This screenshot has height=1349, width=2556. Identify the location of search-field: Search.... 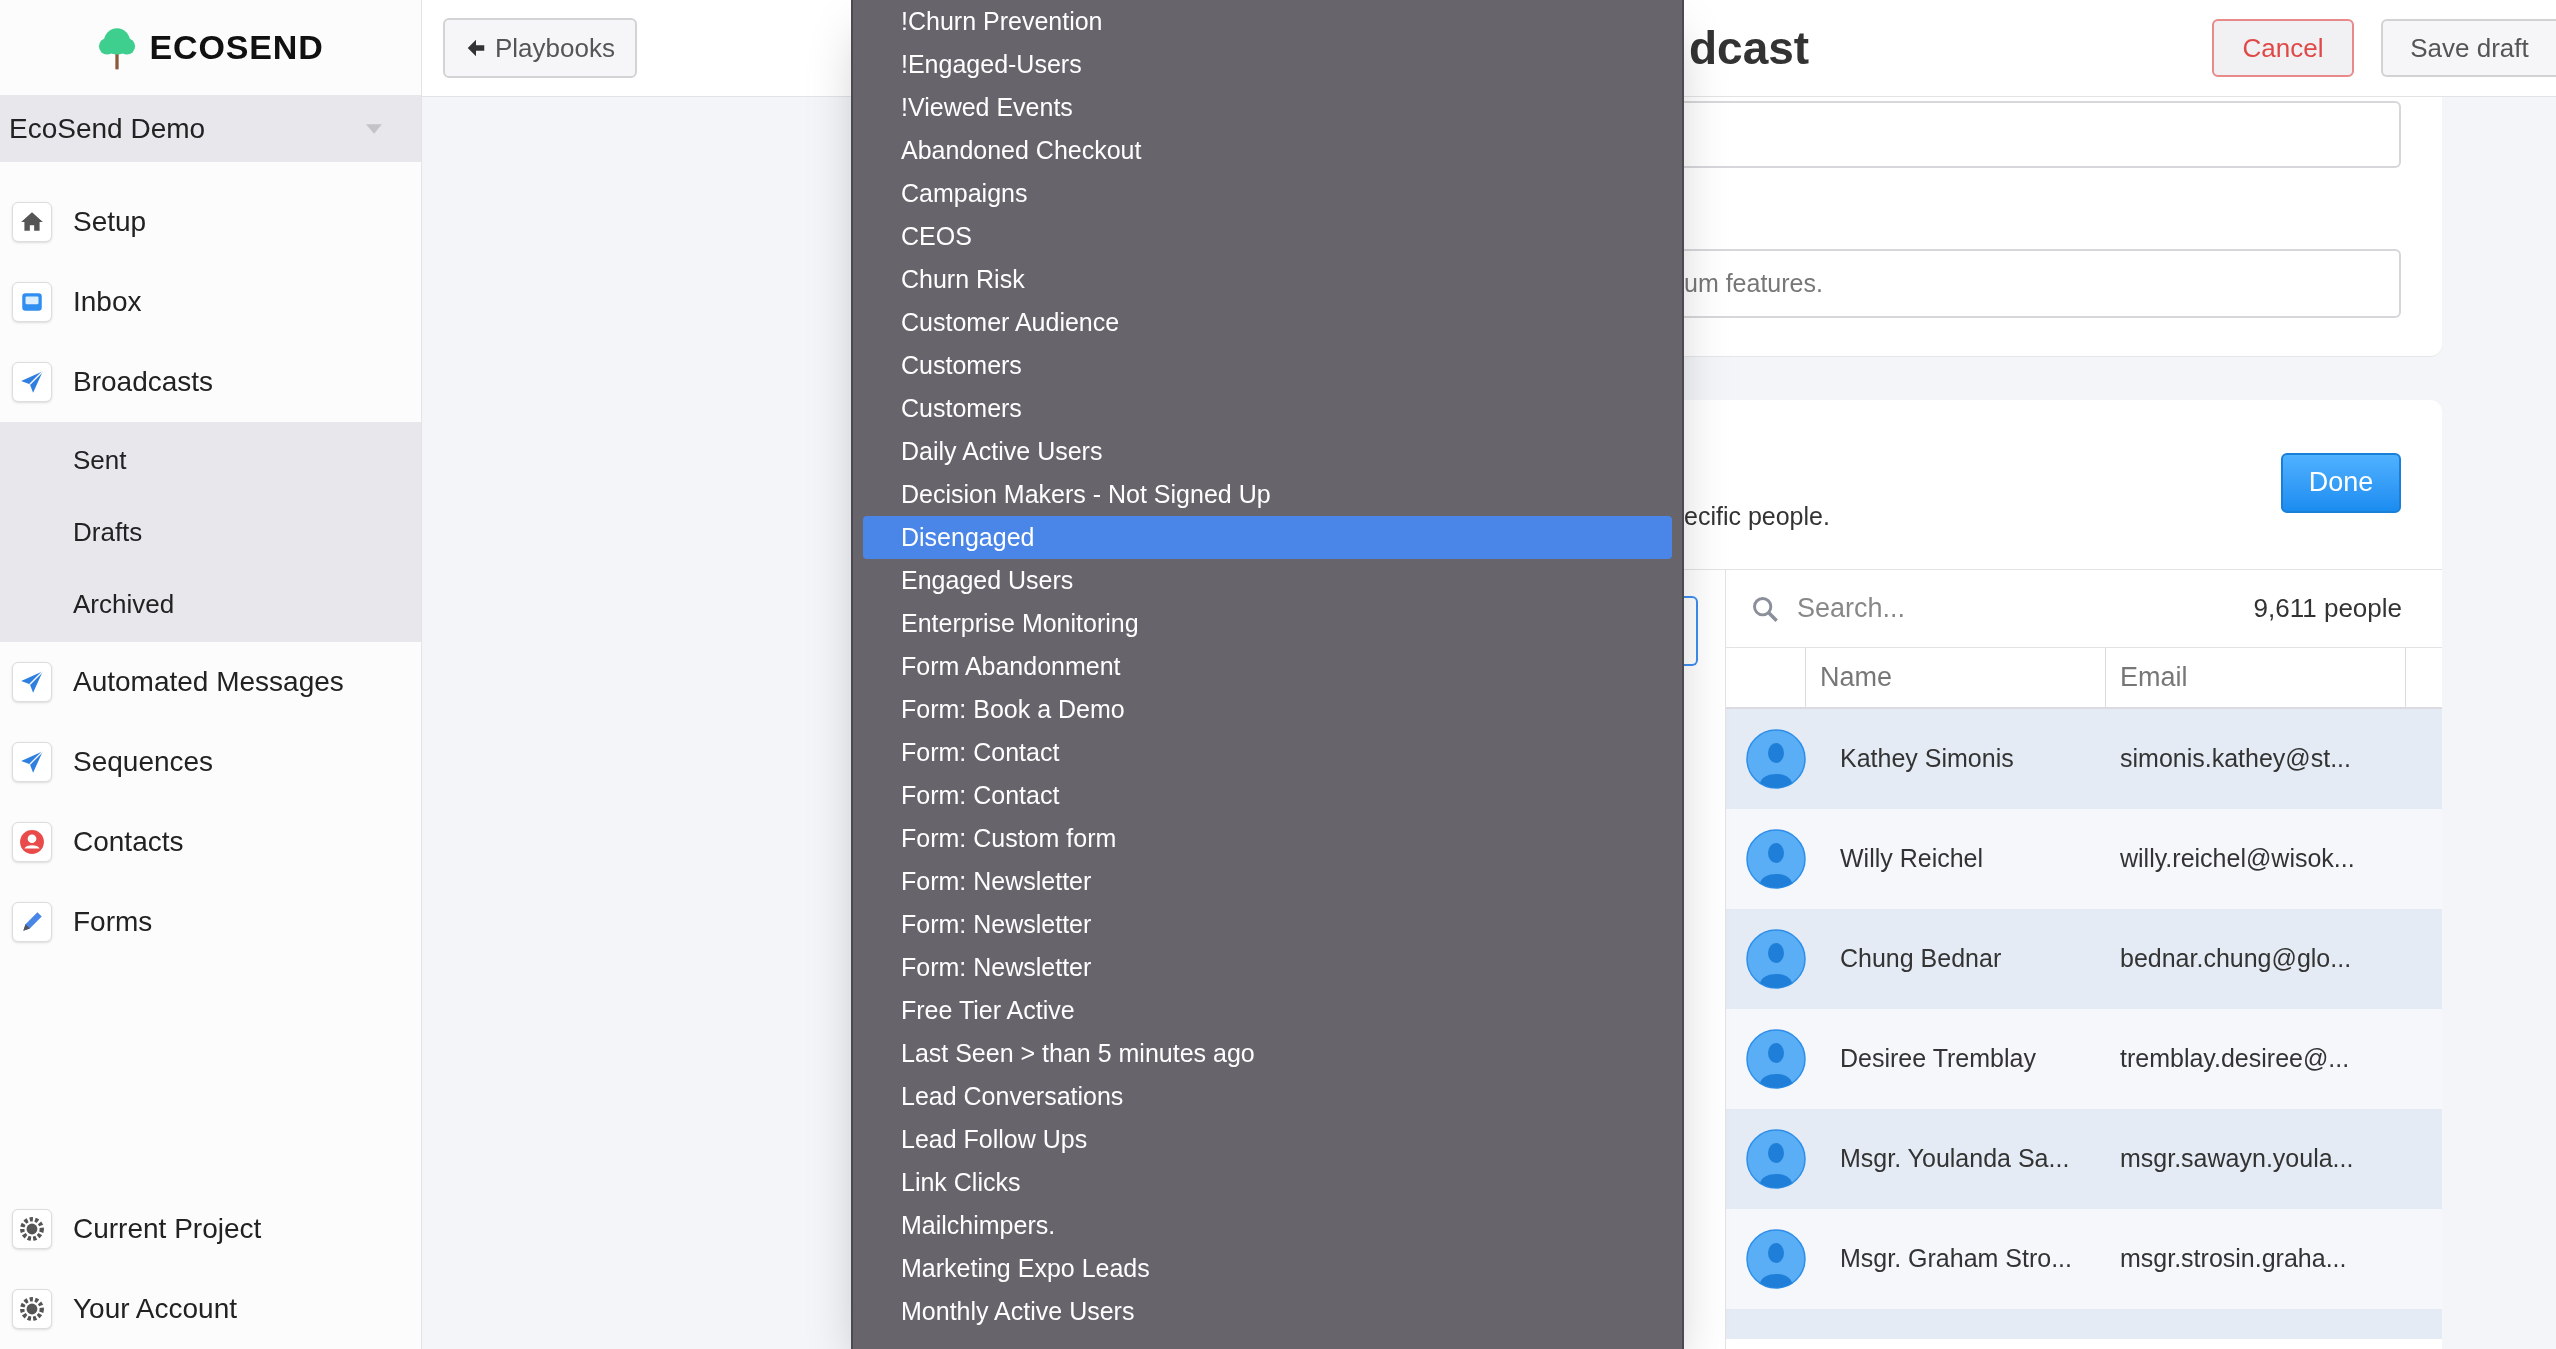
(2016, 608).